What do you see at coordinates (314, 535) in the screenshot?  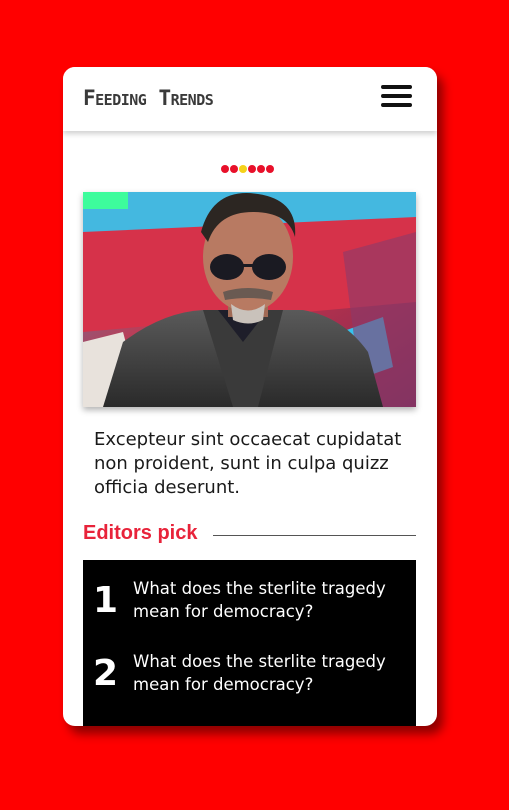 I see `section-divider` at bounding box center [314, 535].